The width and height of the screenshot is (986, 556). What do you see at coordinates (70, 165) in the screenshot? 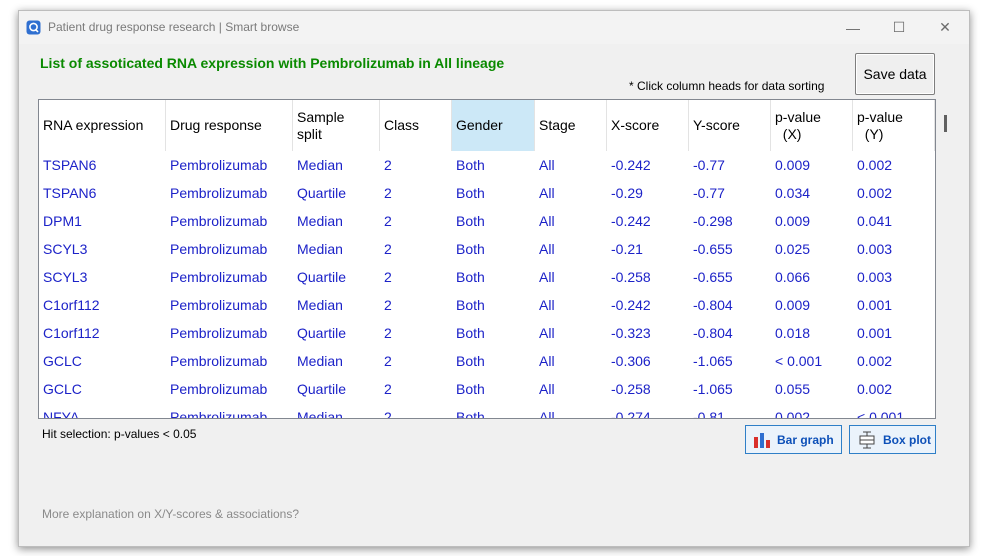
I see `table-cell: TSPAN6` at bounding box center [70, 165].